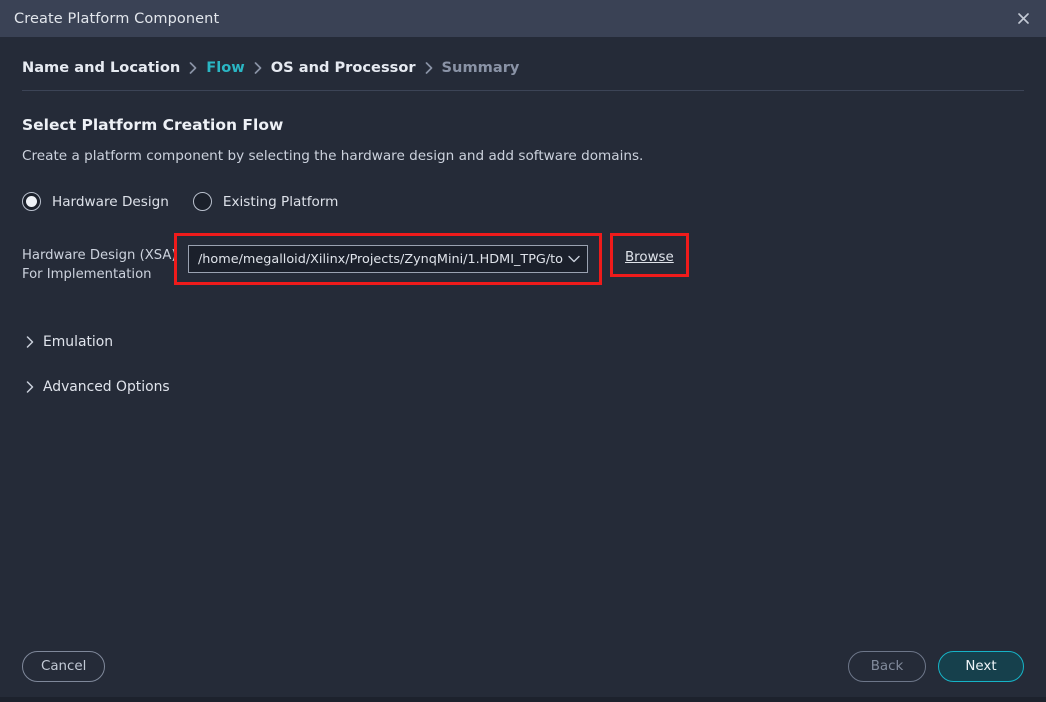 This screenshot has width=1046, height=702. I want to click on hardware-design-label-line2: For Implementation, so click(87, 275).